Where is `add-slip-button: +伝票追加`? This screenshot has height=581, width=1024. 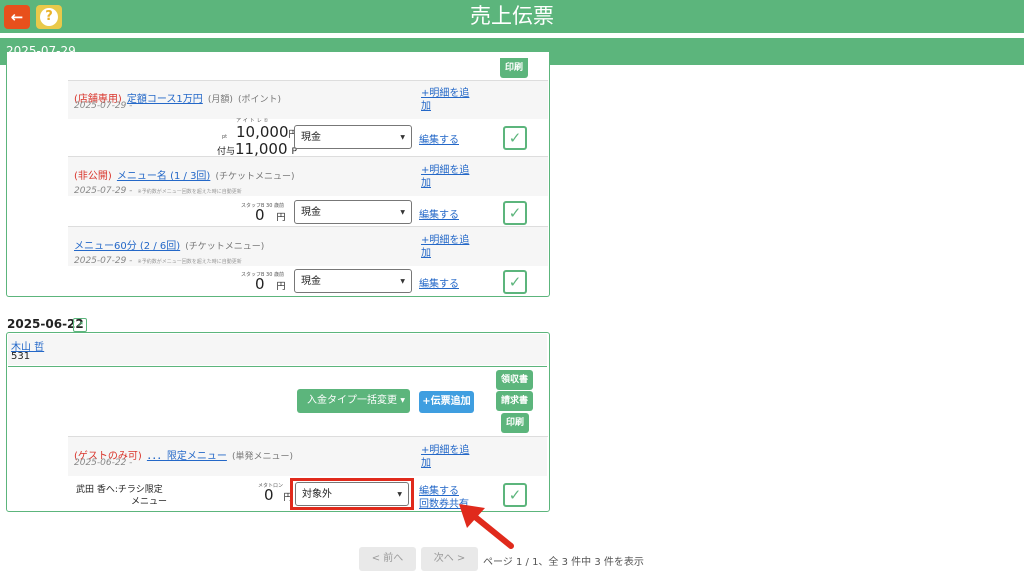 add-slip-button: +伝票追加 is located at coordinates (446, 402).